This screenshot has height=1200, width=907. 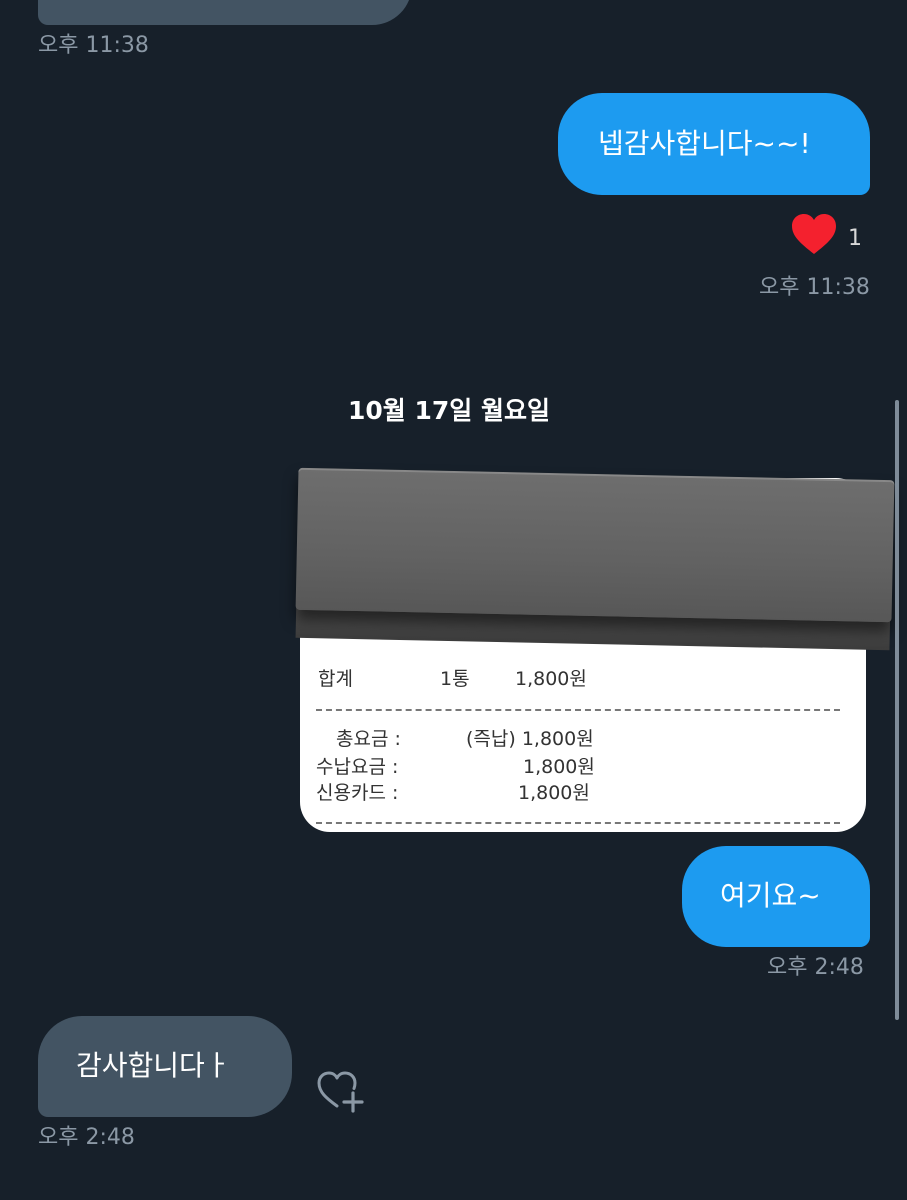 What do you see at coordinates (153, 1065) in the screenshot?
I see `message-text: 감사합니다ㅏ` at bounding box center [153, 1065].